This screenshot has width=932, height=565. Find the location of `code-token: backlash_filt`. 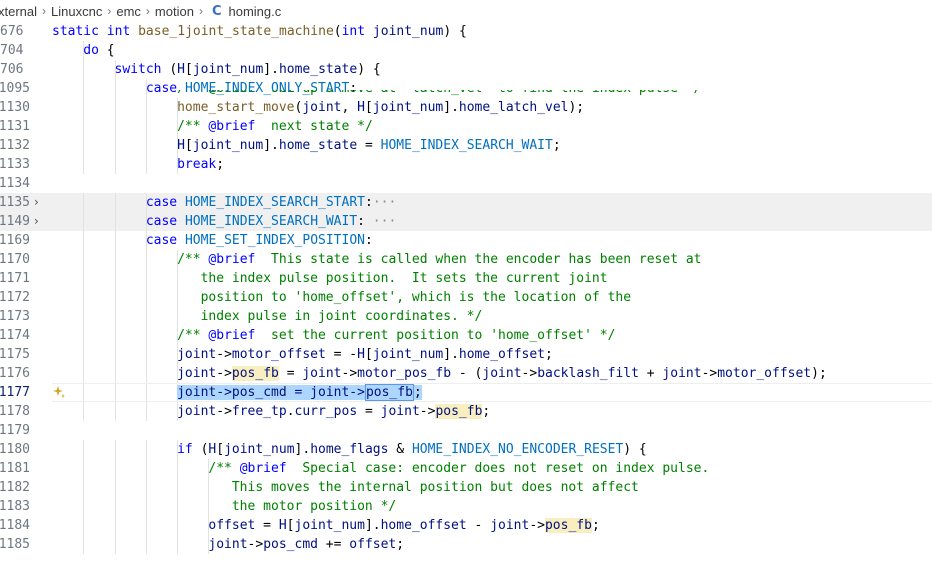

code-token: backlash_filt is located at coordinates (588, 373).